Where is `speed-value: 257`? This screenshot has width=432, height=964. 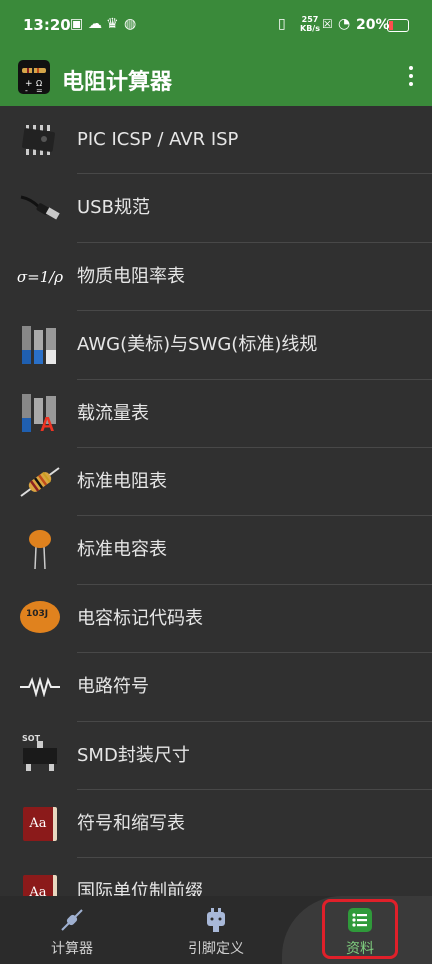
speed-value: 257 is located at coordinates (310, 19).